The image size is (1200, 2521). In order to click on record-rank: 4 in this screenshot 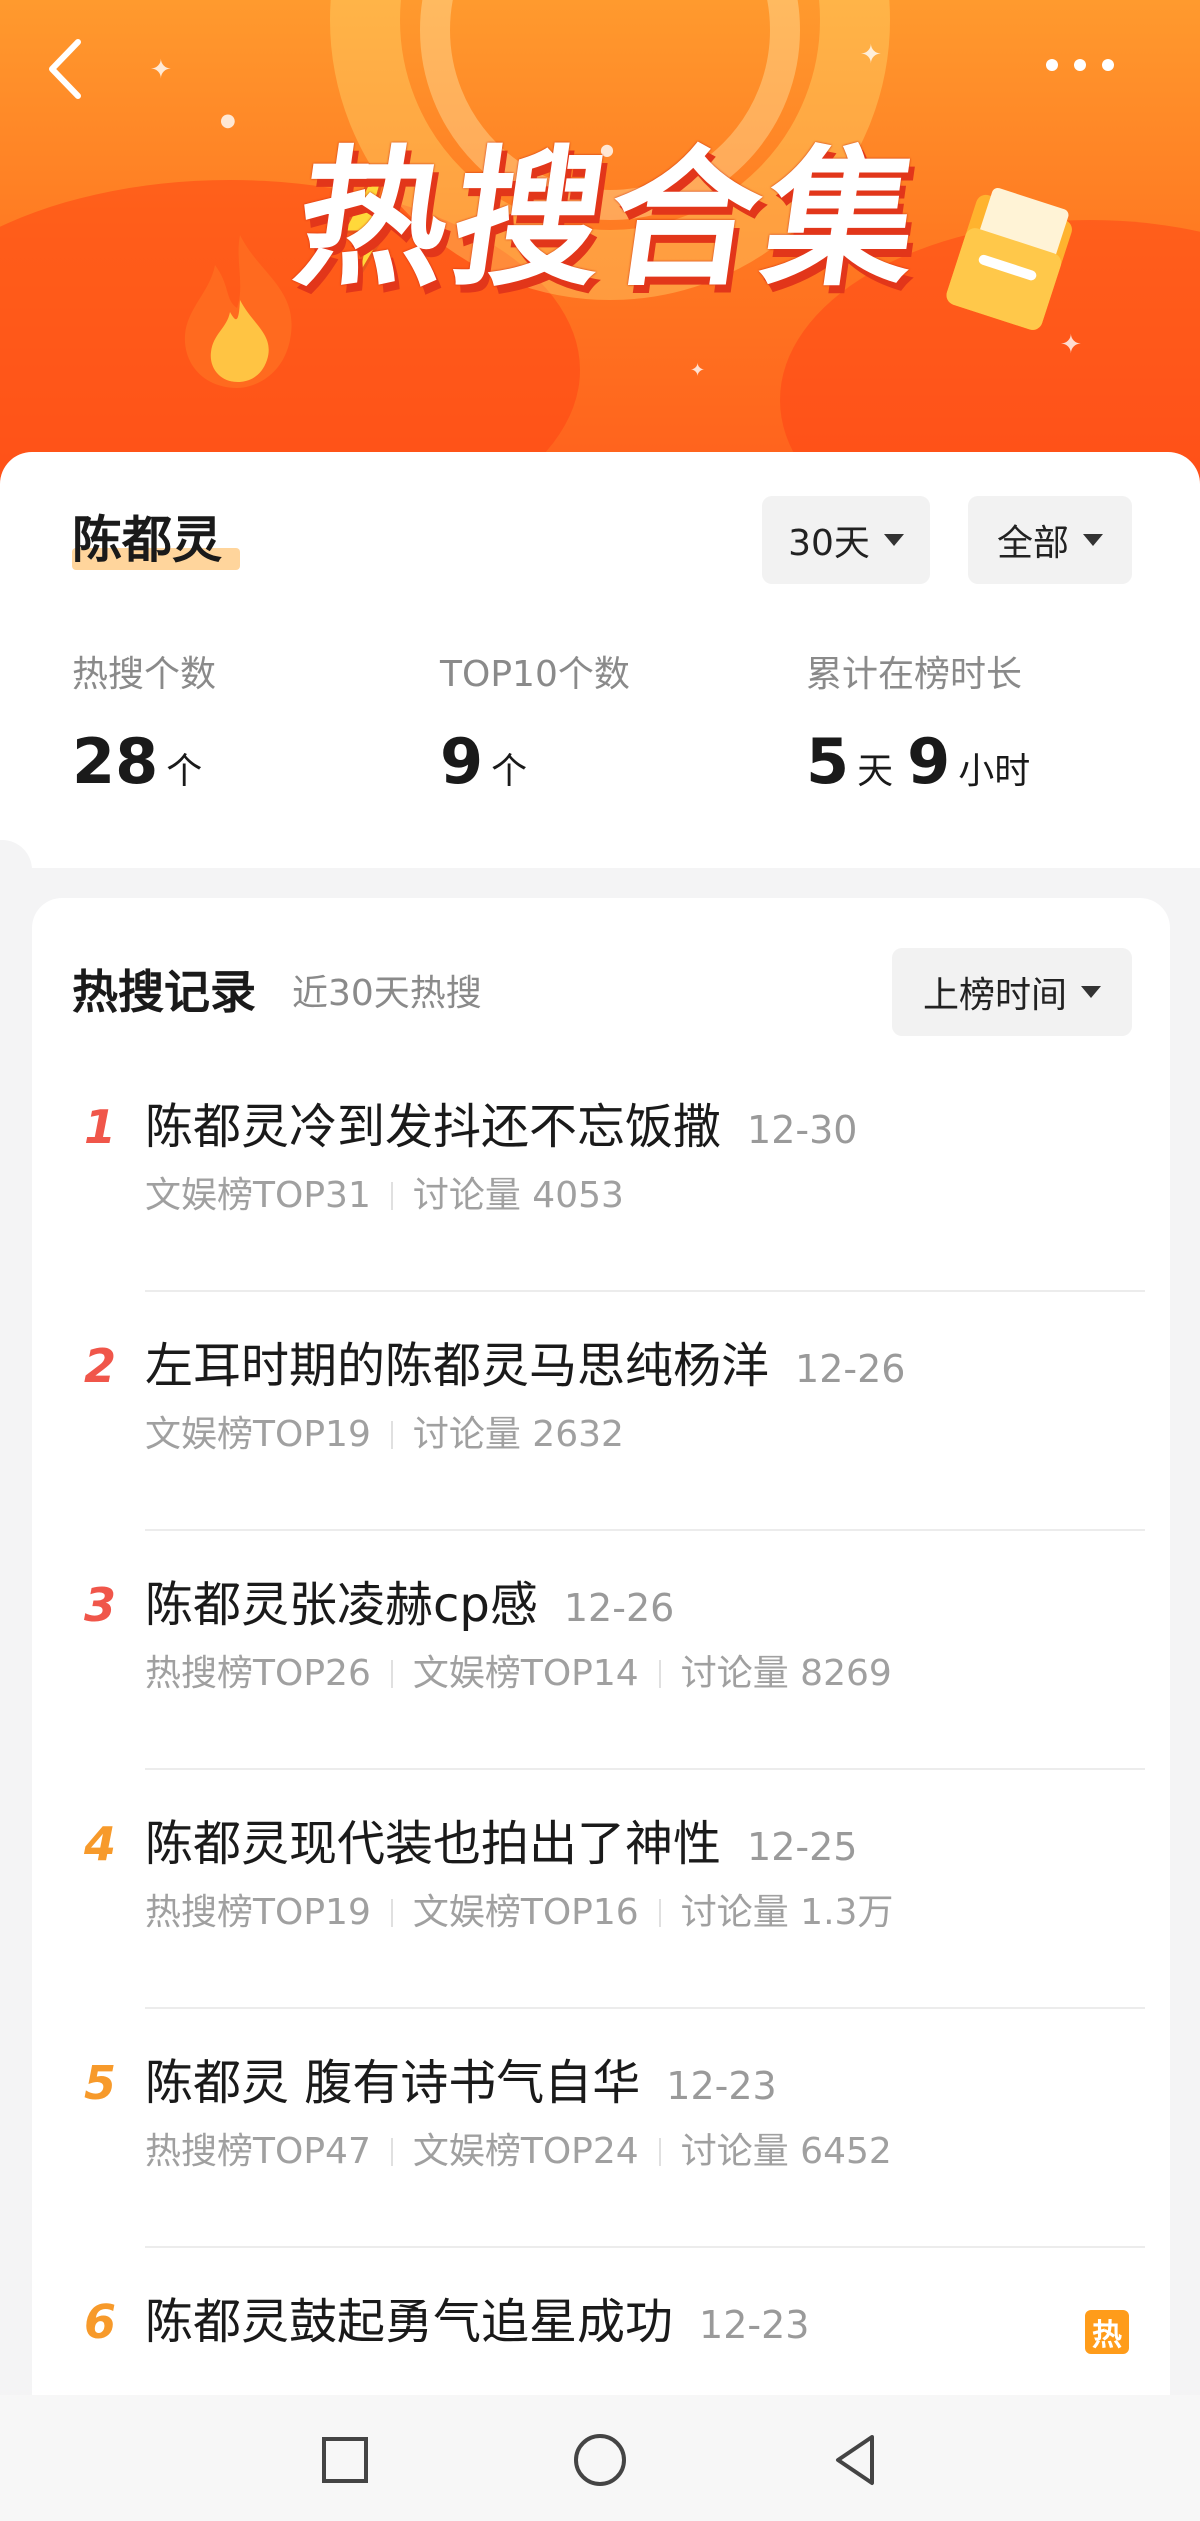, I will do `click(99, 1844)`.